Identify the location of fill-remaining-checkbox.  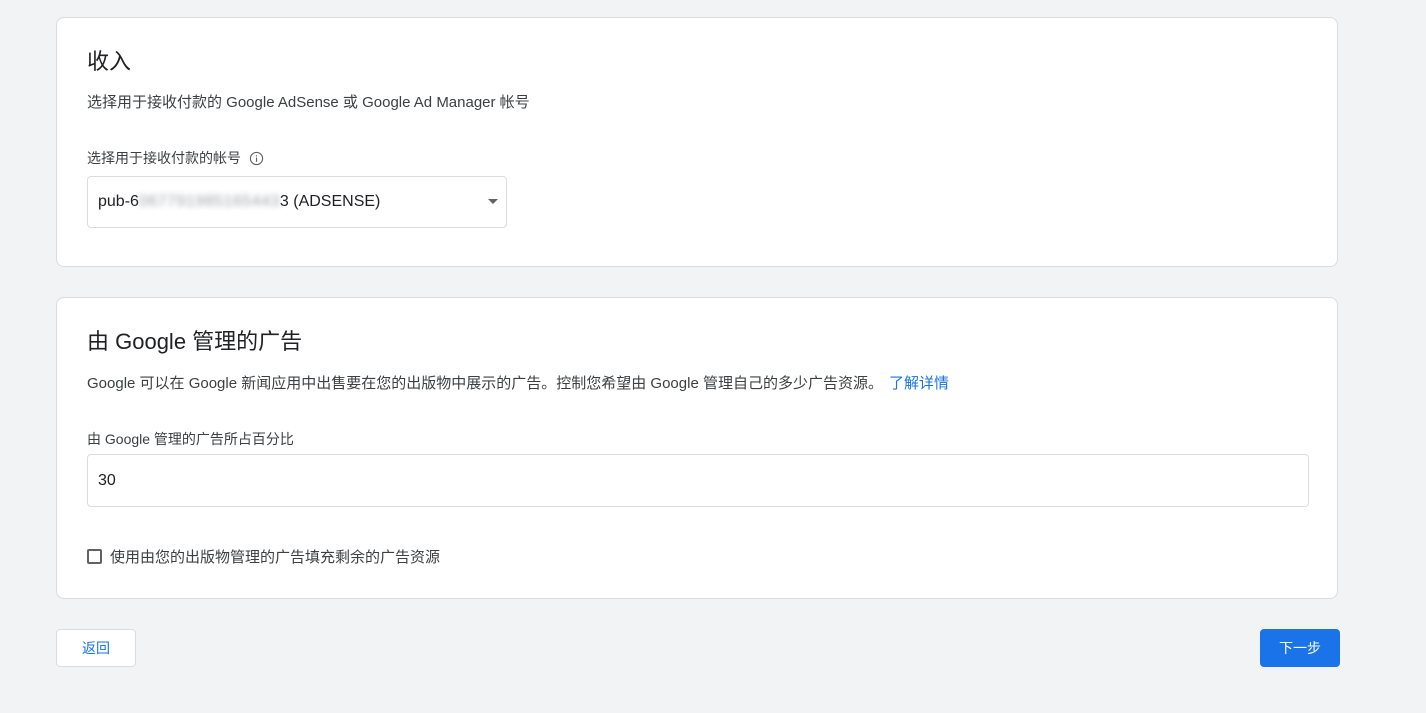
(94, 556).